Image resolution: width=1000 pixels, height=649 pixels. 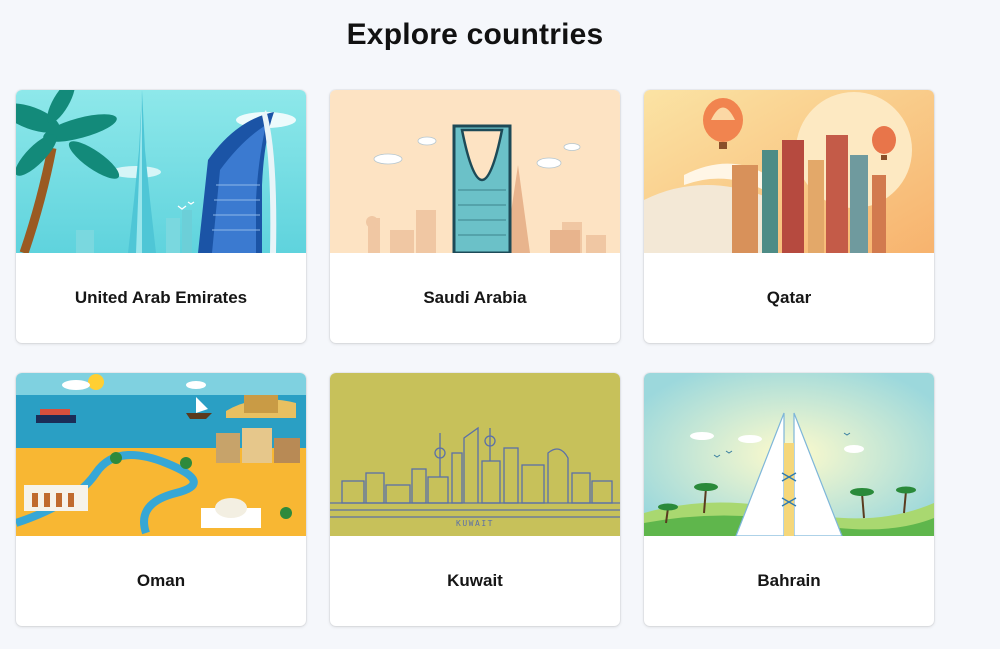 I want to click on country-card-kuwait: KUWAIT Kuwait, so click(x=475, y=499).